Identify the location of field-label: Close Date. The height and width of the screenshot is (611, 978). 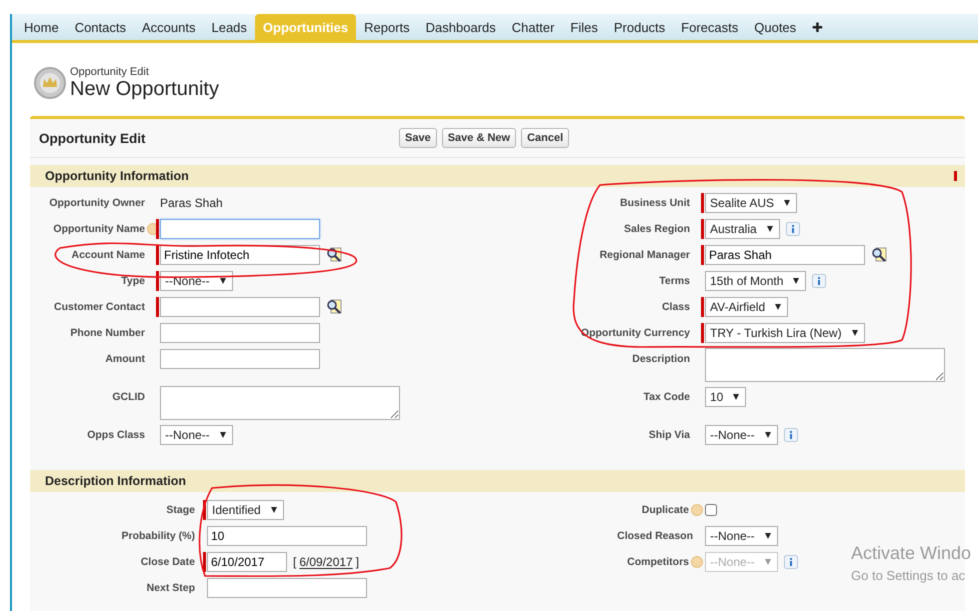
(167, 562).